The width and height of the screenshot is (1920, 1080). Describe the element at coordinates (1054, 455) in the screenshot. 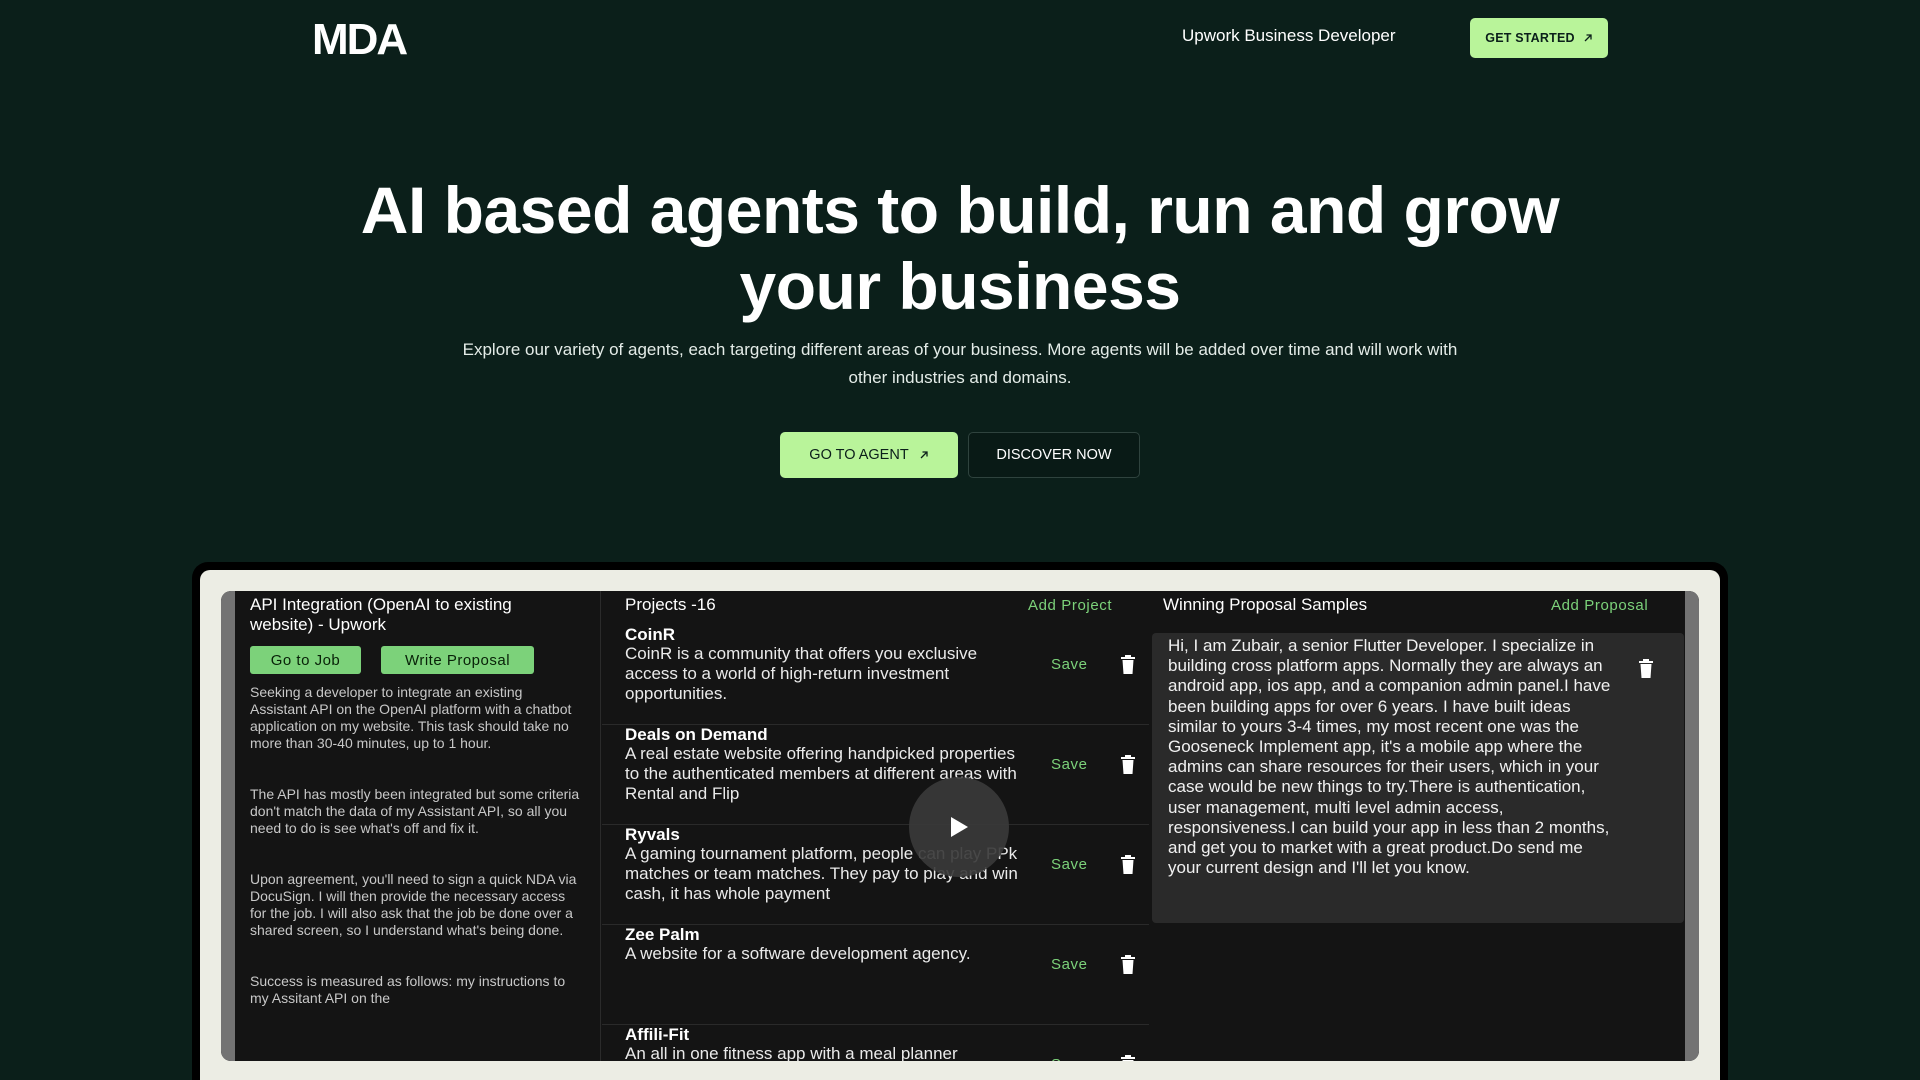

I see `discover-now-button: DISCOVER NOW` at that location.